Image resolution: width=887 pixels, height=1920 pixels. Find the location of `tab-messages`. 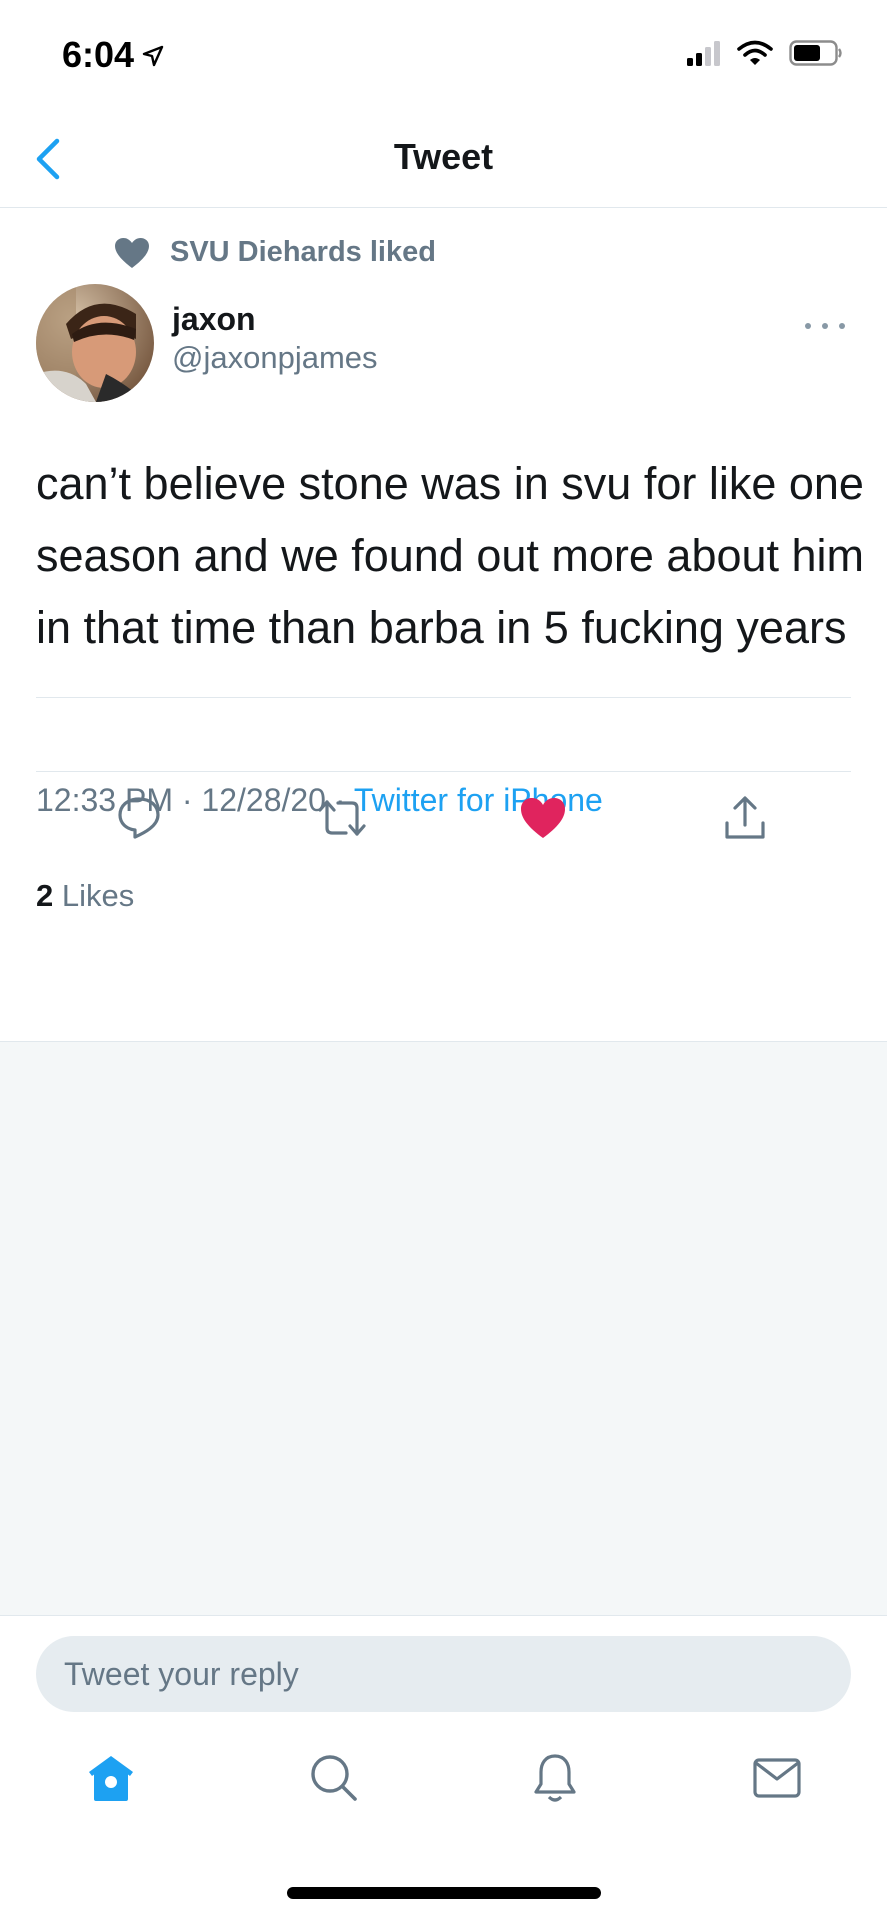

tab-messages is located at coordinates (777, 1778).